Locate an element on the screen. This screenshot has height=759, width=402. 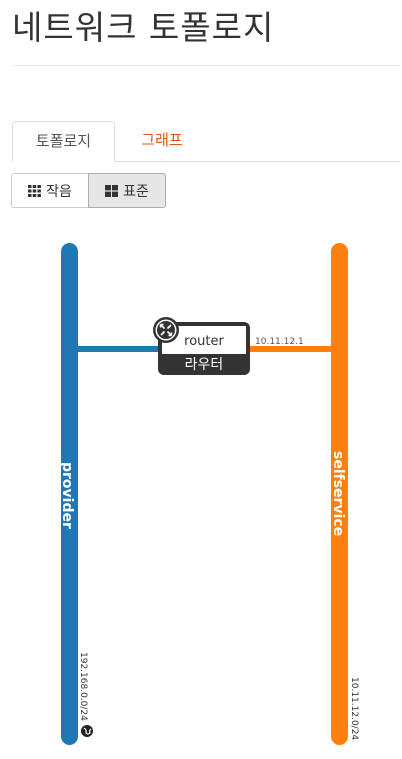
small-view-button: 작음 is located at coordinates (50, 190).